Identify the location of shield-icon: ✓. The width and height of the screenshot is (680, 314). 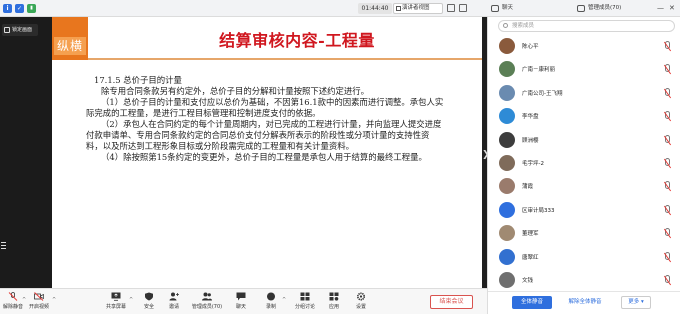
(19, 8).